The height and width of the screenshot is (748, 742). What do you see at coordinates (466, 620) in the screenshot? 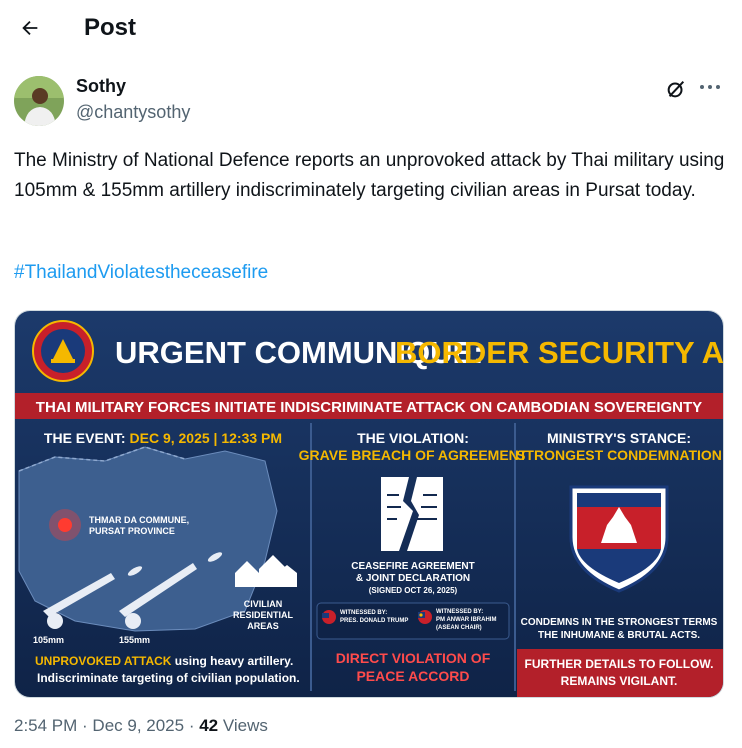
I see `witness2-name: PM ANWAR IBRAHIM` at bounding box center [466, 620].